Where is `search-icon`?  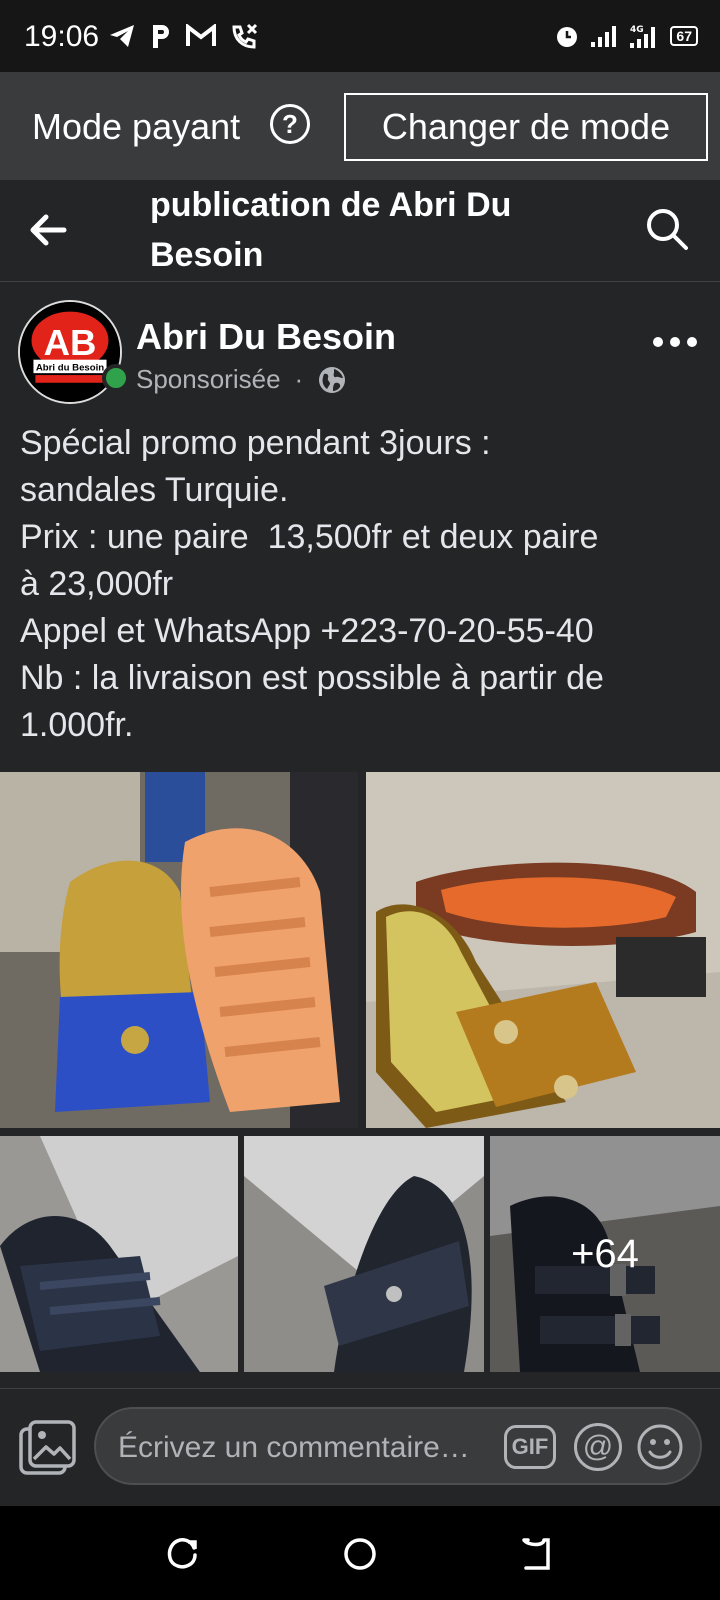
search-icon is located at coordinates (667, 229).